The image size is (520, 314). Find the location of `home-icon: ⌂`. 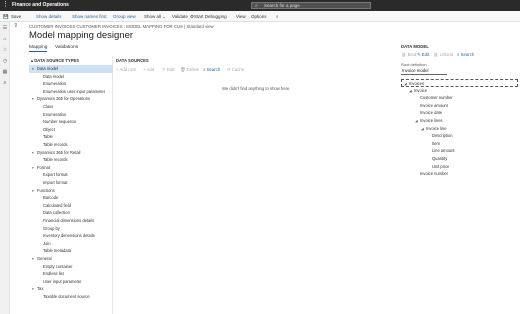

home-icon: ⌂ is located at coordinates (5, 39).